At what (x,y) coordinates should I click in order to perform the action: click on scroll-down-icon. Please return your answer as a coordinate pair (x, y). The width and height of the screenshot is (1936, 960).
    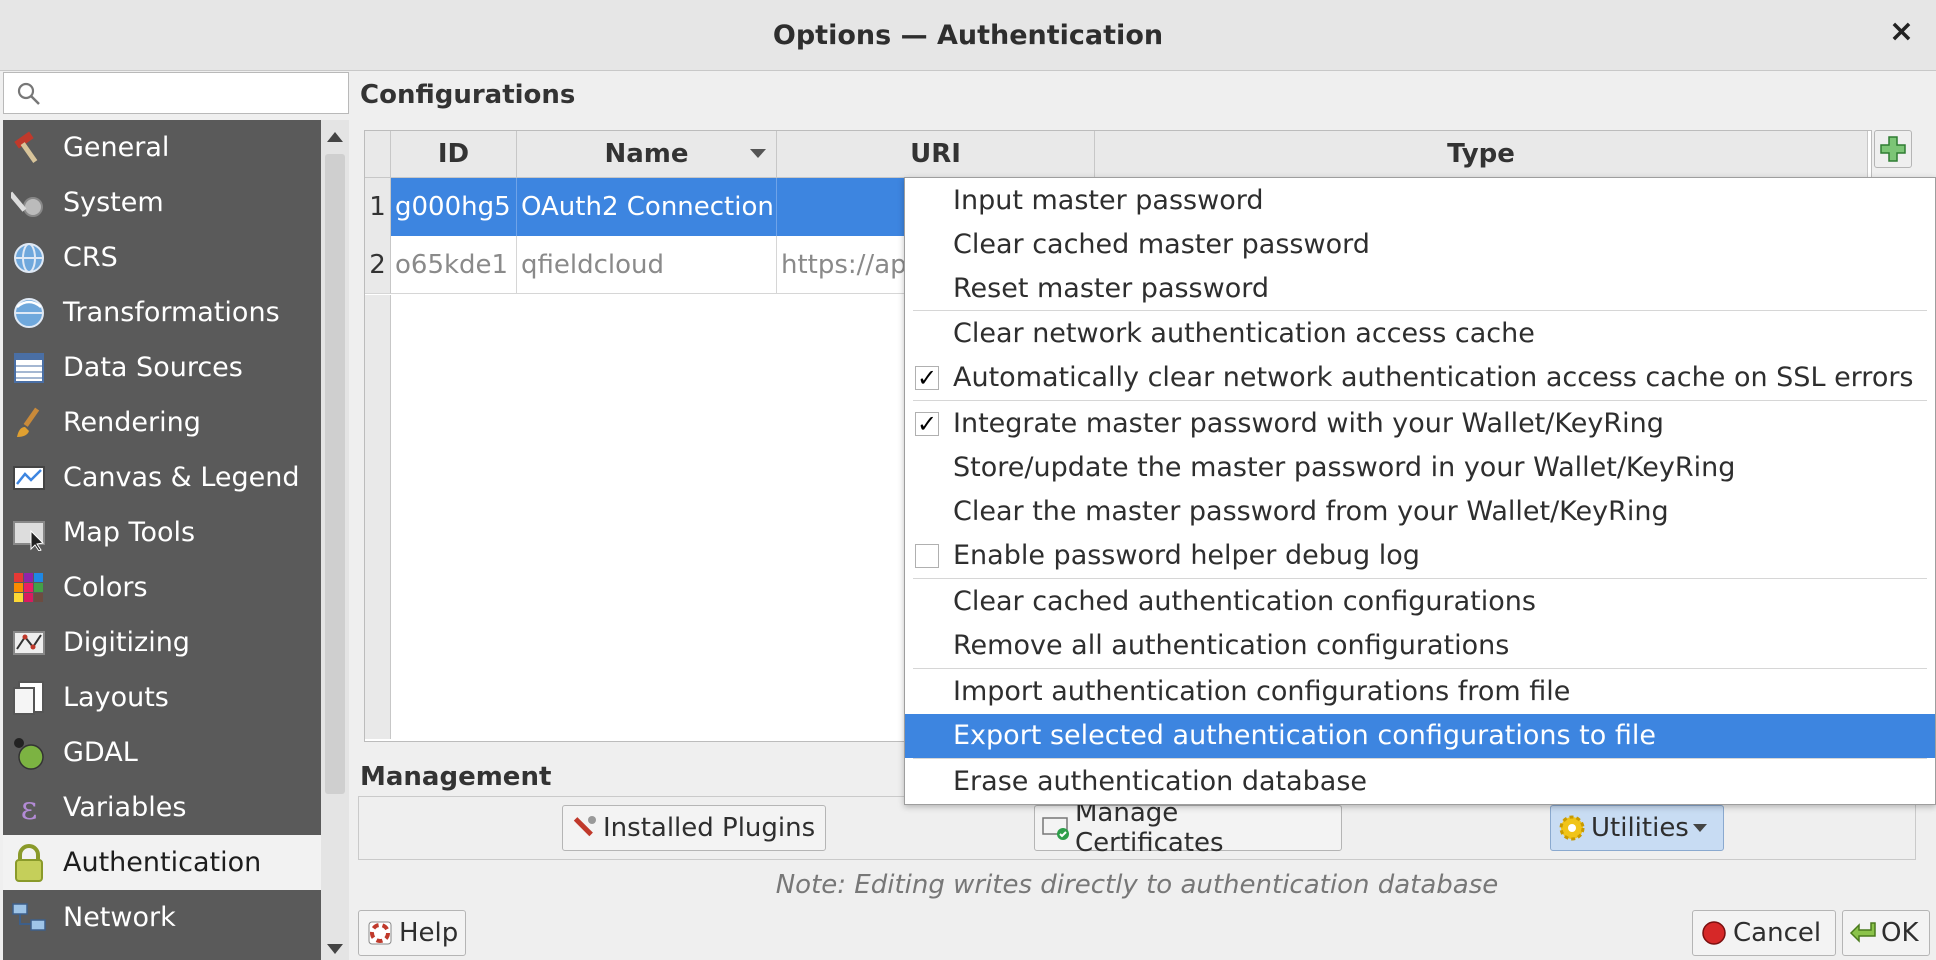
    Looking at the image, I should click on (335, 949).